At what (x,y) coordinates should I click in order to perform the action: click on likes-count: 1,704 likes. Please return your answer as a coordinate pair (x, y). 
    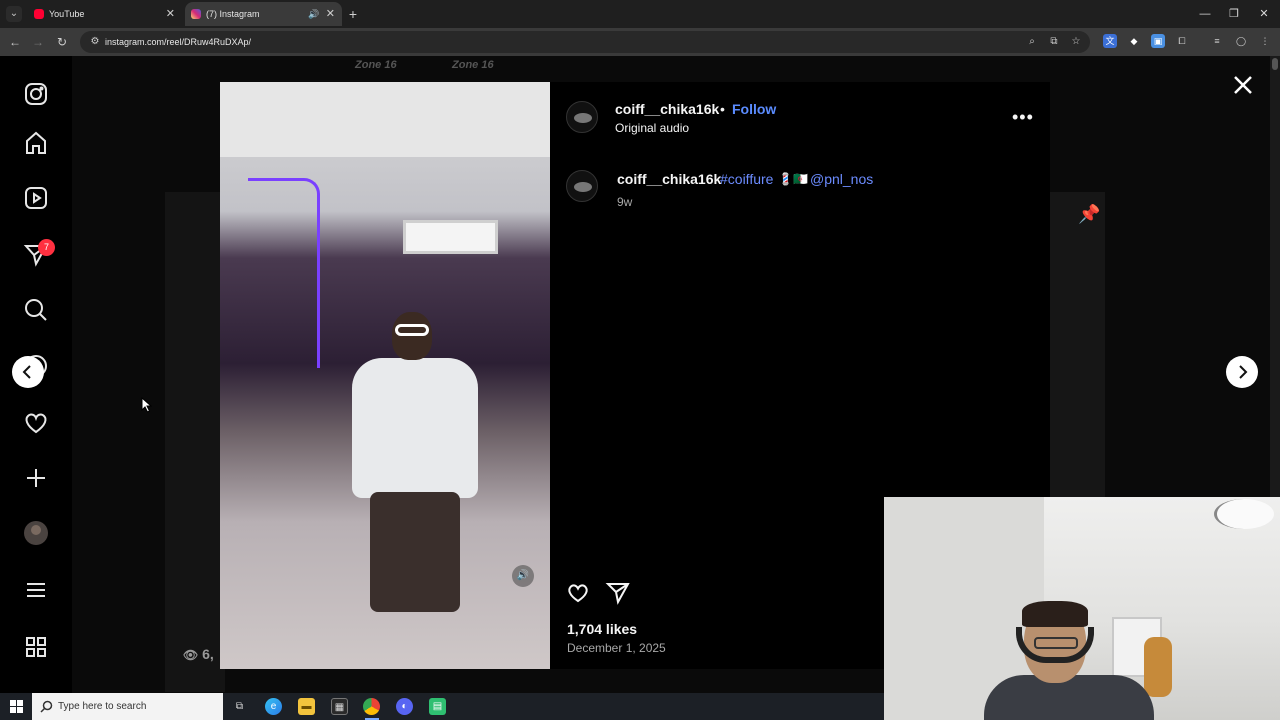
    Looking at the image, I should click on (602, 629).